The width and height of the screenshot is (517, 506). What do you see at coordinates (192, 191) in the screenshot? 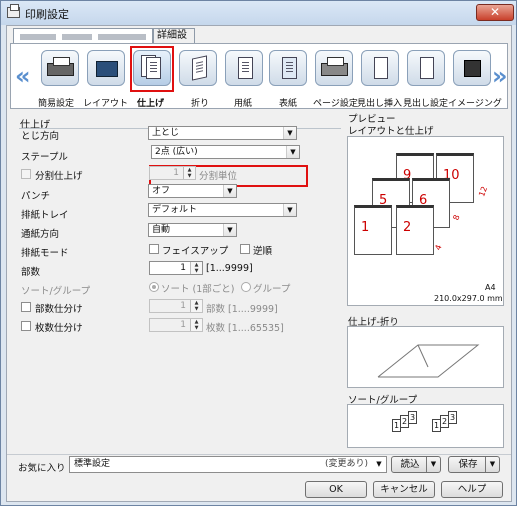
I see `punch-dropdown: オフ ▼` at bounding box center [192, 191].